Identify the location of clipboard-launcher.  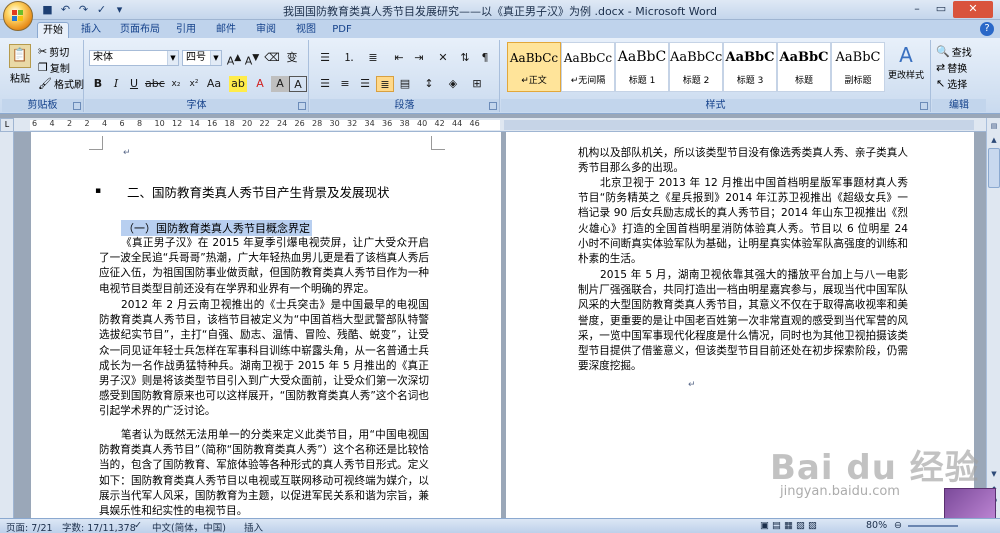
(77, 106).